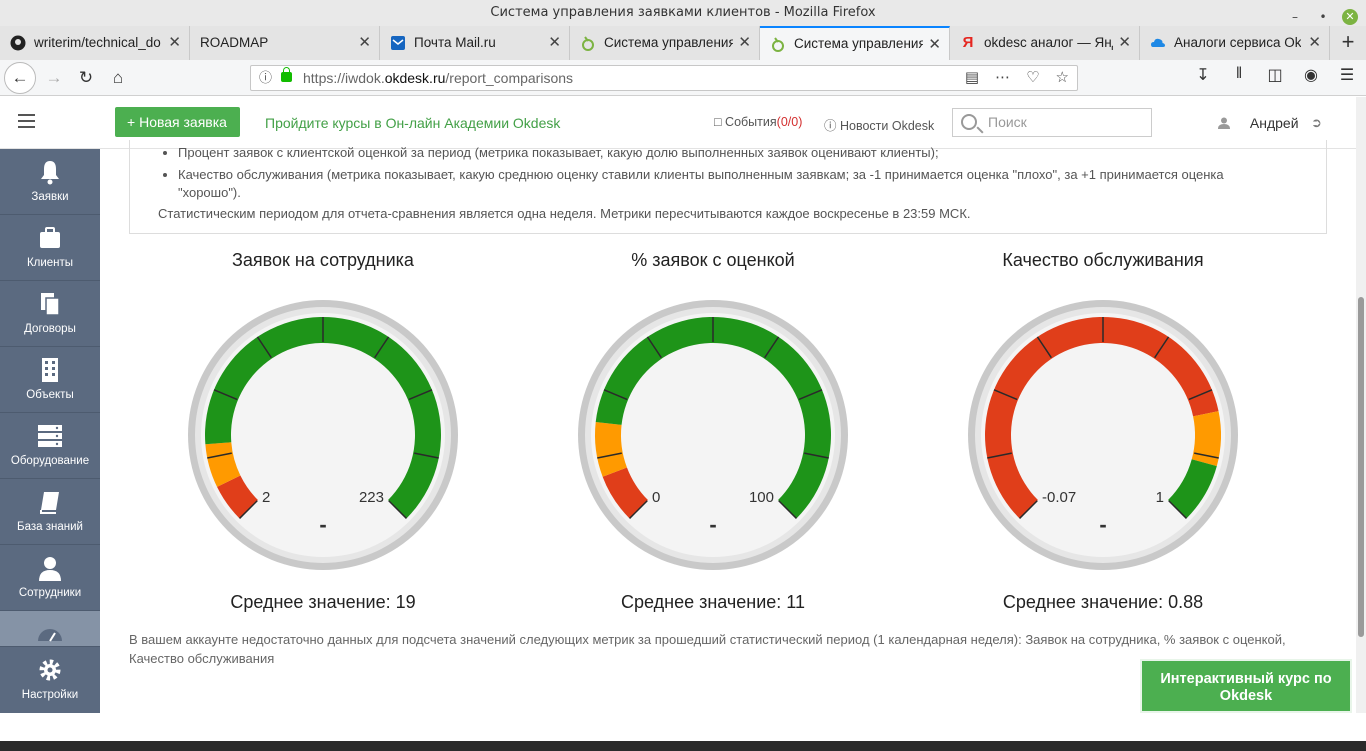 The image size is (1366, 751). I want to click on back-button: ←, so click(20, 78).